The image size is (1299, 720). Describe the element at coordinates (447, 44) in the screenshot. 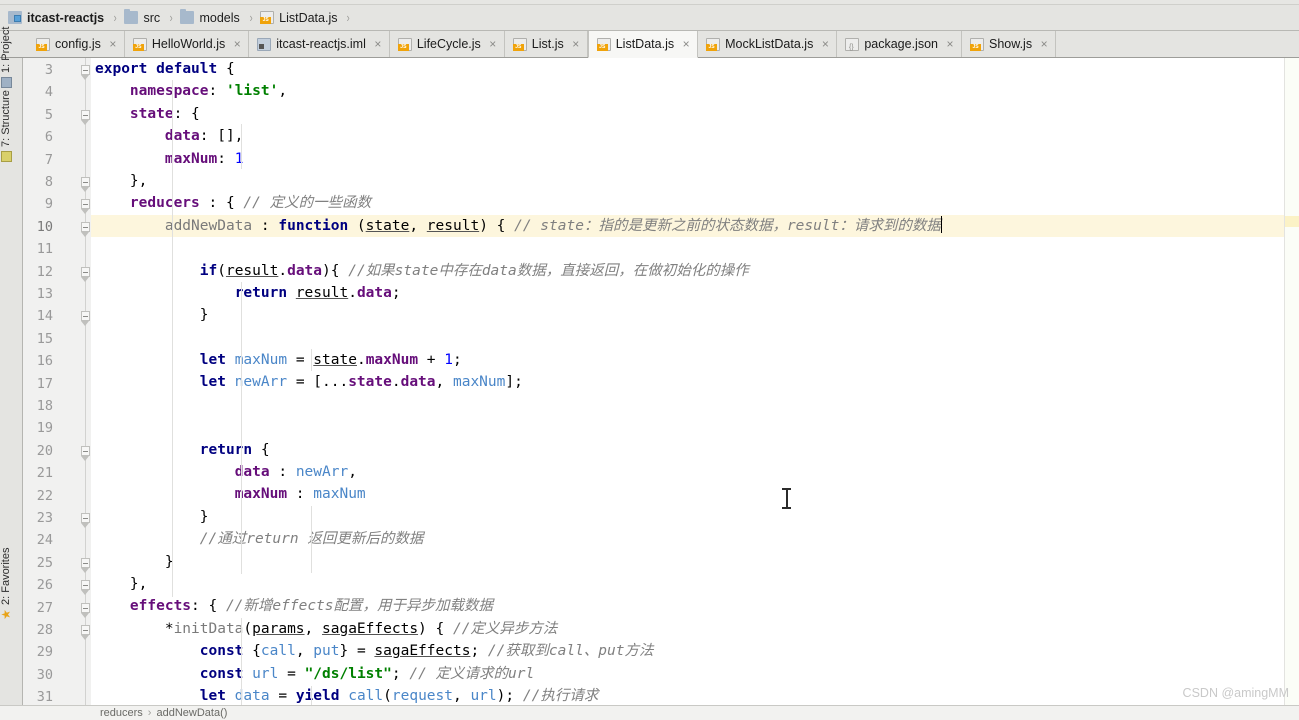

I see `tab-lifecycle-js: LifeCycle.js ×` at that location.